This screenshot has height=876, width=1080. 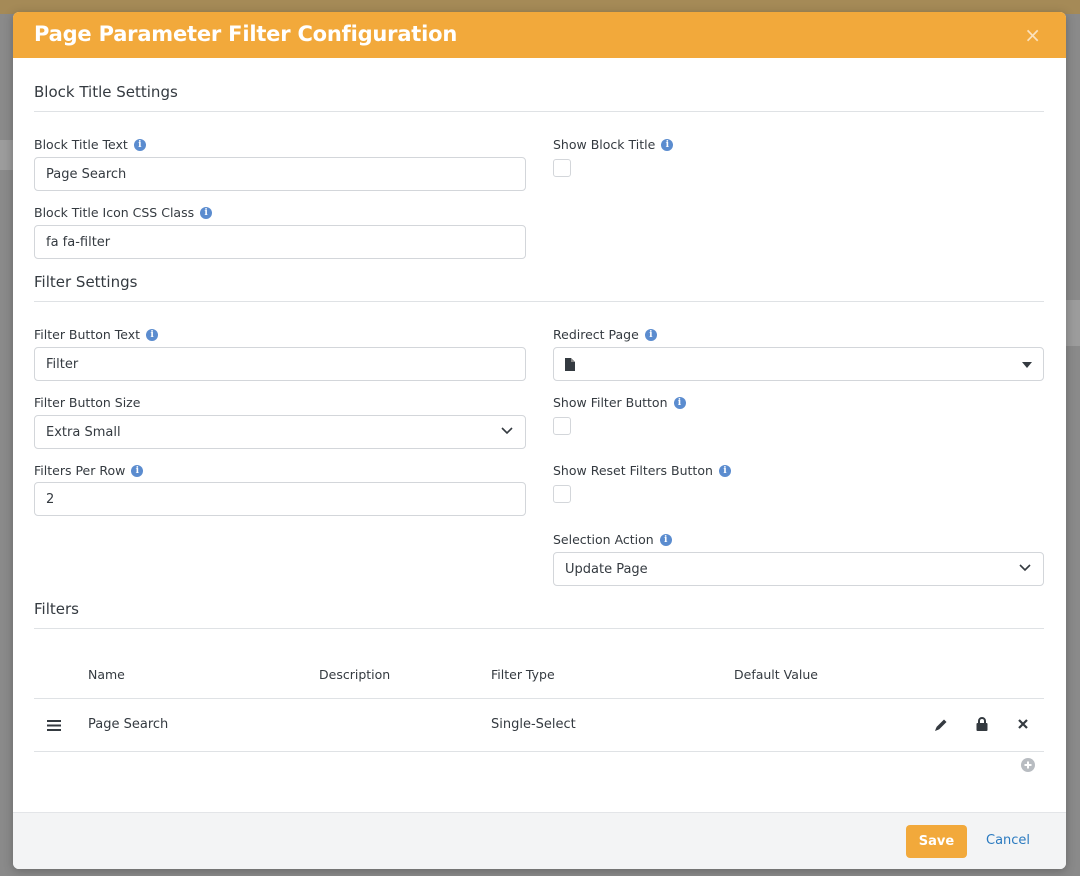 I want to click on filters-per-row-input: 2, so click(x=280, y=499).